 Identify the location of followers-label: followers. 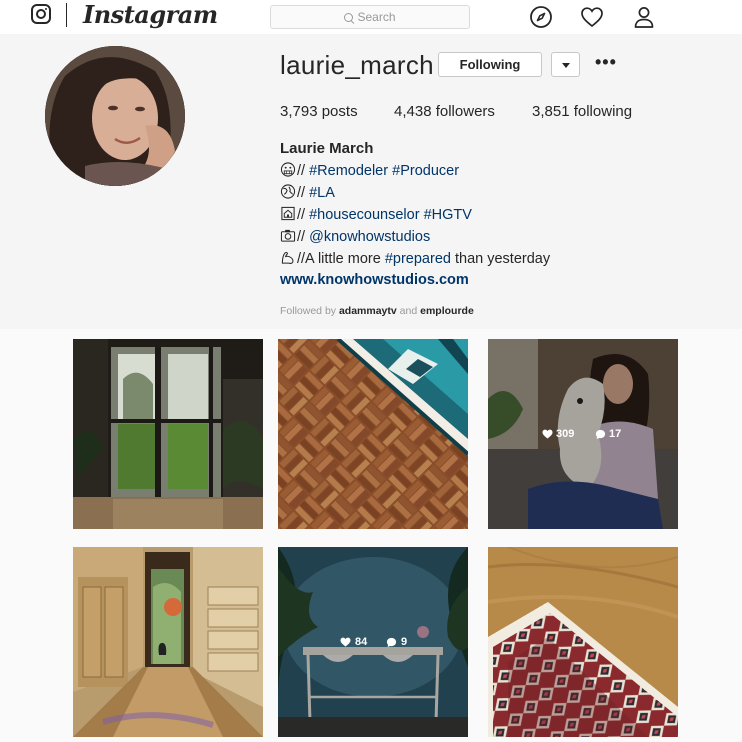
(465, 111).